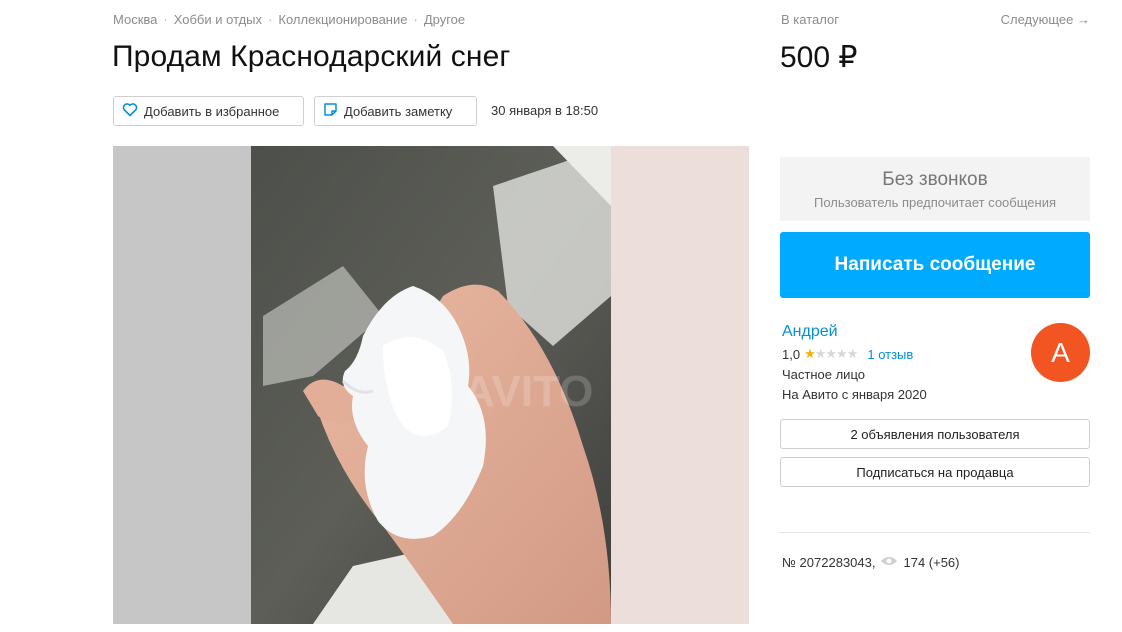  I want to click on breadcrumb-other: Другое, so click(444, 19).